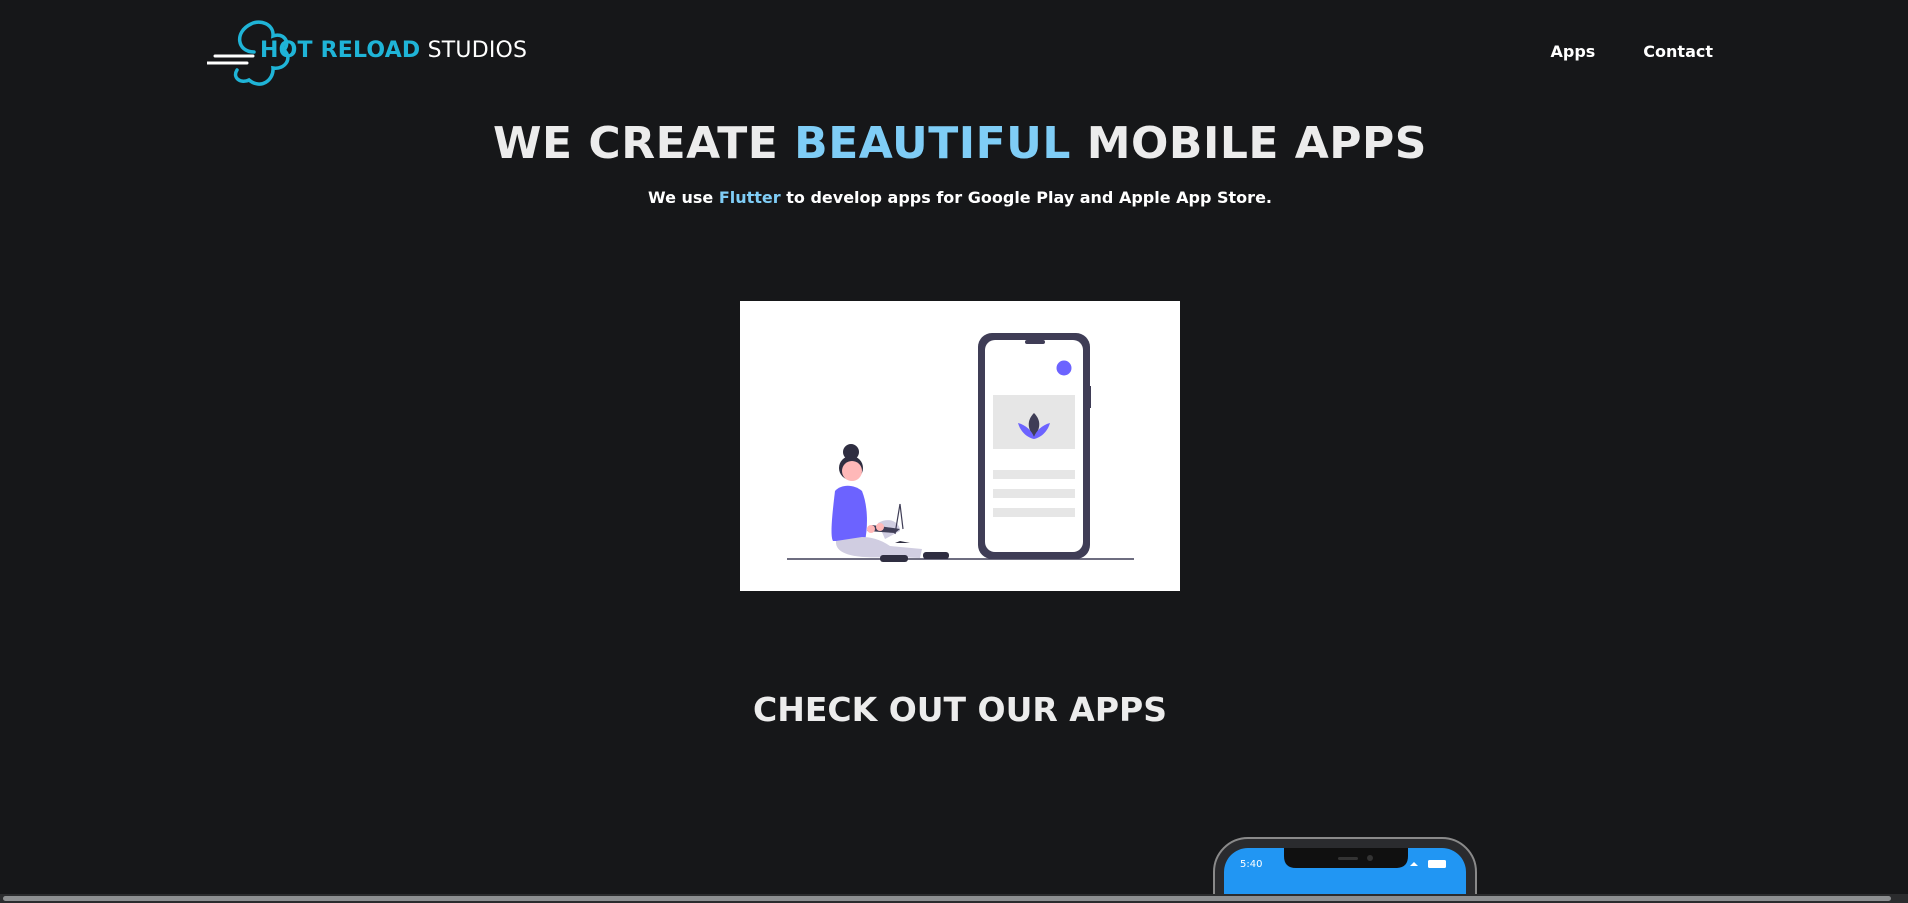 This screenshot has height=903, width=1908. Describe the element at coordinates (683, 197) in the screenshot. I see `hero-sub-part1: We use` at that location.